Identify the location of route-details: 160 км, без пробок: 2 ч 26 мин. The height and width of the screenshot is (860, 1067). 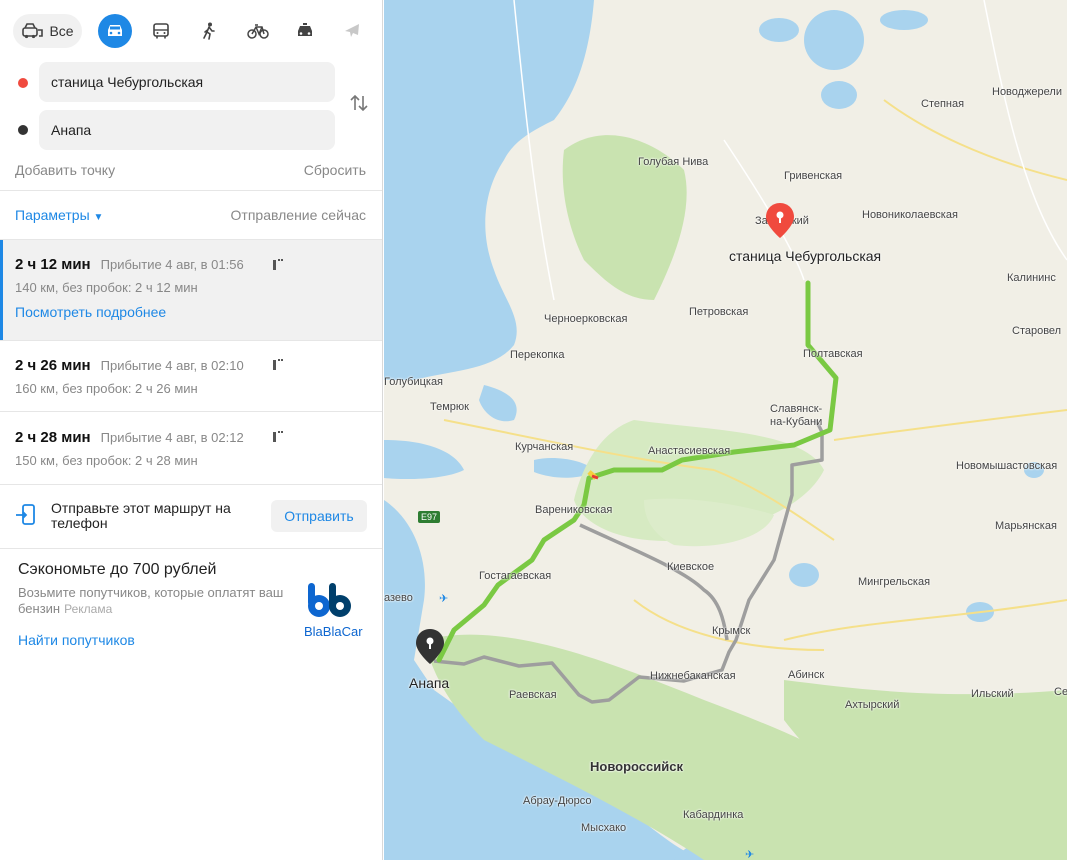
(106, 388).